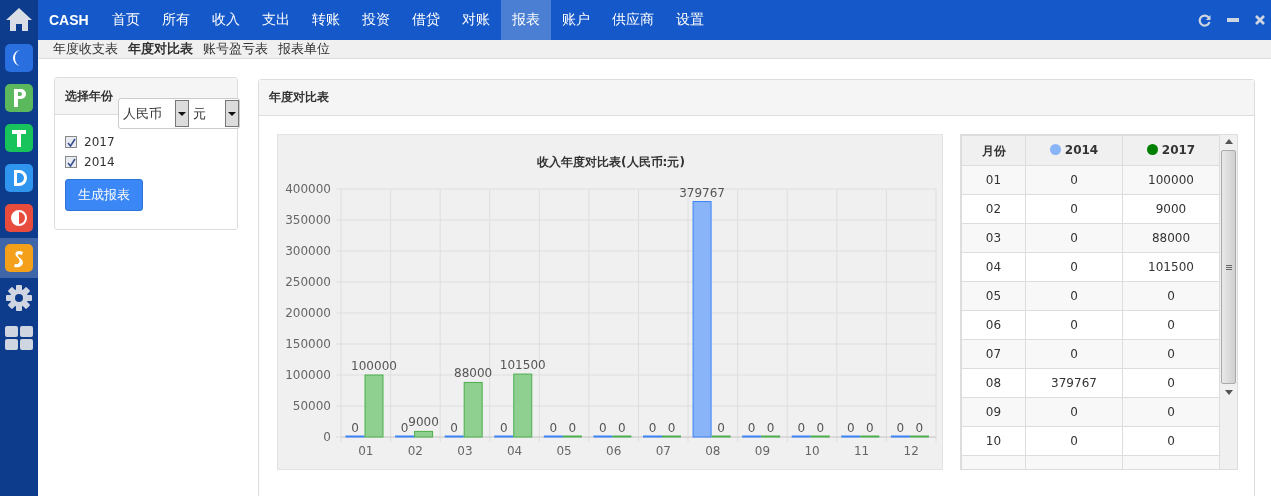  What do you see at coordinates (1228, 302) in the screenshot?
I see `scrollbar` at bounding box center [1228, 302].